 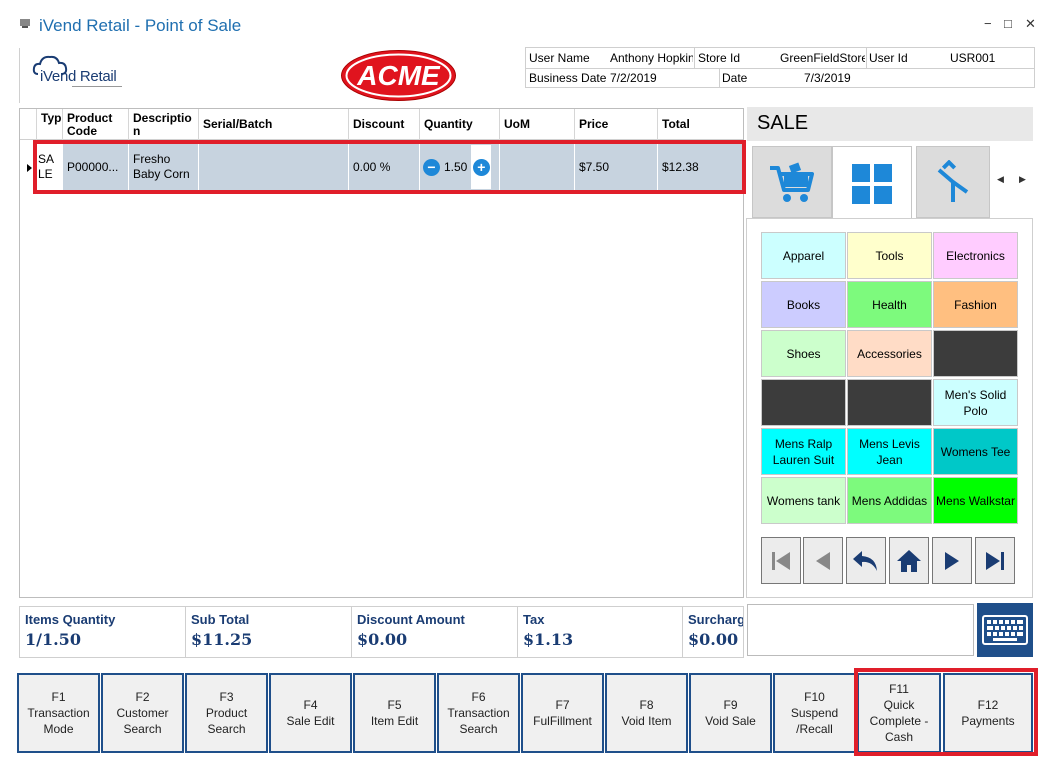 I want to click on back-button, so click(x=866, y=560).